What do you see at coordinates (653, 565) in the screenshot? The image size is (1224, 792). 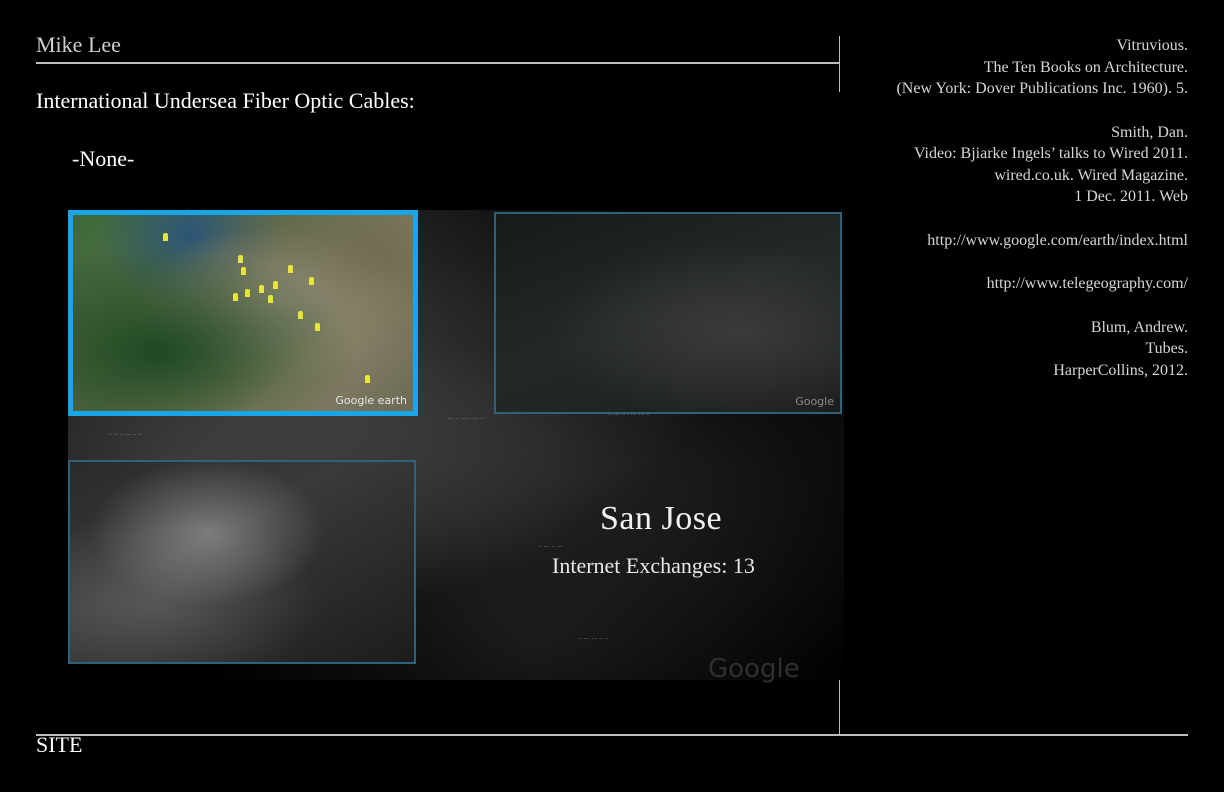 I see `exchange-count: Internet Exchanges: 13` at bounding box center [653, 565].